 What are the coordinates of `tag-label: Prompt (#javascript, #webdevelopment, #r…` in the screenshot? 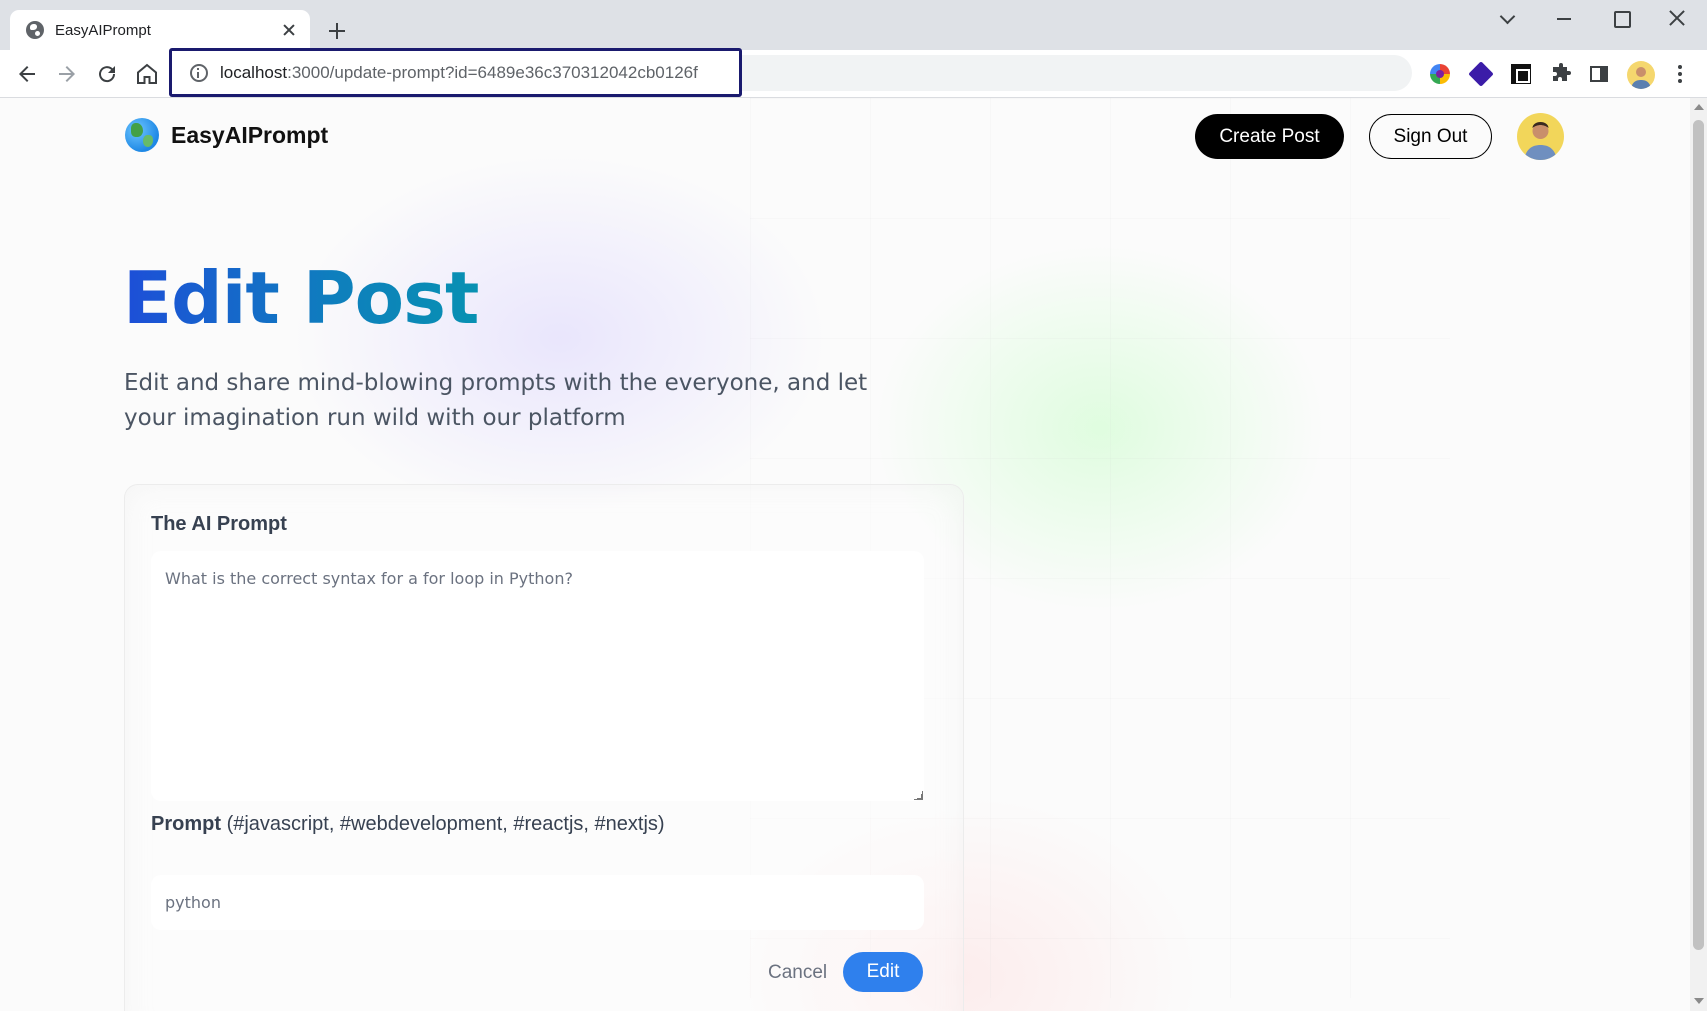 It's located at (408, 824).